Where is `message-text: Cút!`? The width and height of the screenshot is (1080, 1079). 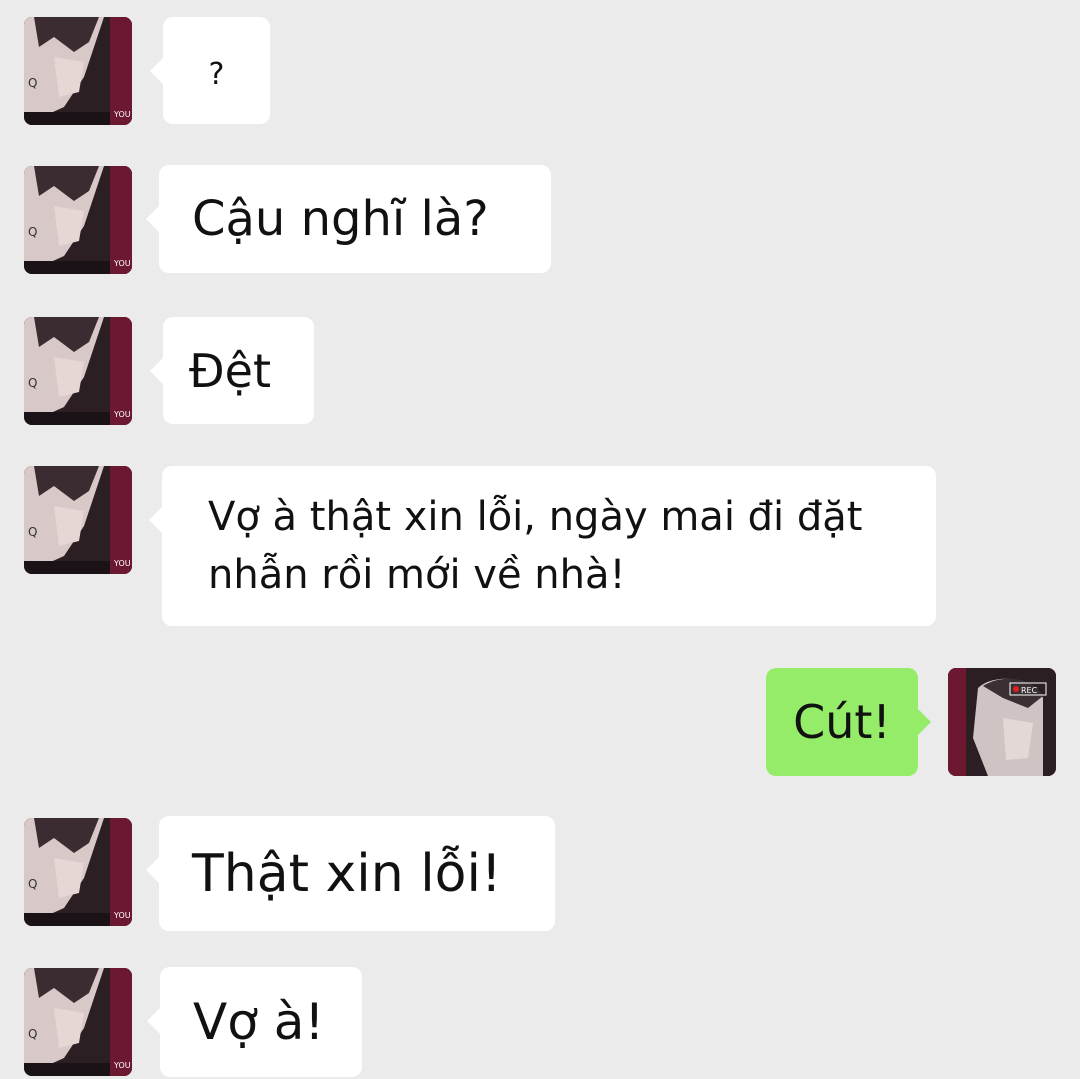
message-text: Cút! is located at coordinates (842, 722).